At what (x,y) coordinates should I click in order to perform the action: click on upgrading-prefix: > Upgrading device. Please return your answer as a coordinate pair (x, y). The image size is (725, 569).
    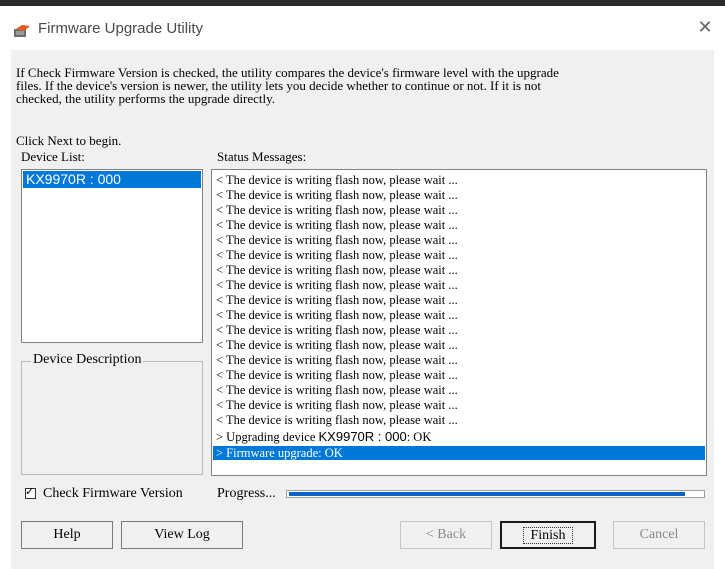
    Looking at the image, I should click on (267, 437).